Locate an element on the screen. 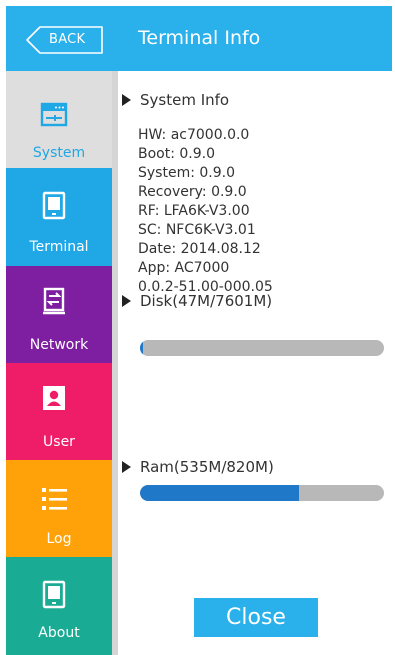 Image resolution: width=395 pixels, height=655 pixels. info-line-app: App: AC7000 is located at coordinates (184, 268).